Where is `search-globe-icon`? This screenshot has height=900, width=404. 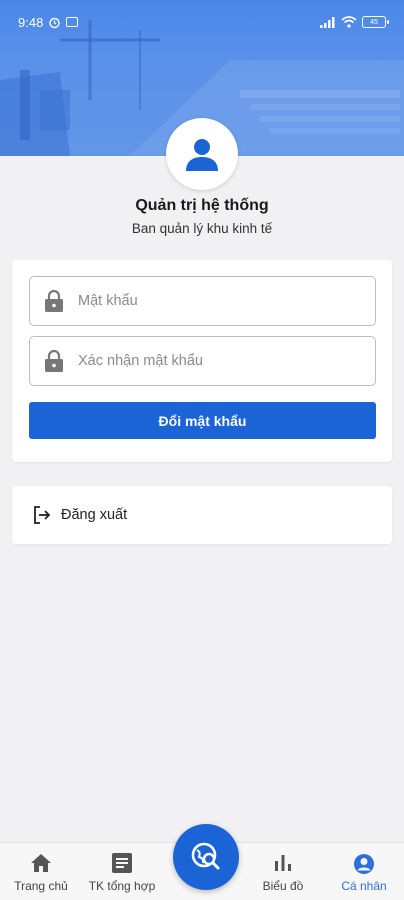
search-globe-icon is located at coordinates (205, 856).